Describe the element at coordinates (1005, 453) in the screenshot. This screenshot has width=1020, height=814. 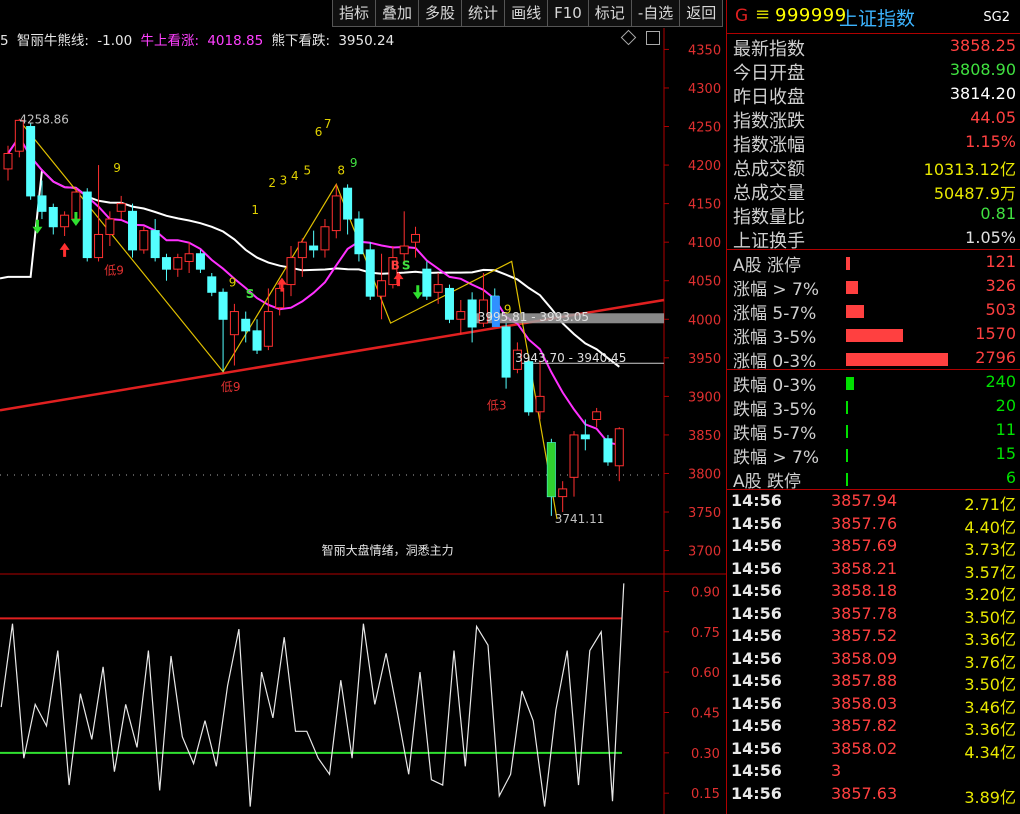
I see `breakdown-value: 15` at that location.